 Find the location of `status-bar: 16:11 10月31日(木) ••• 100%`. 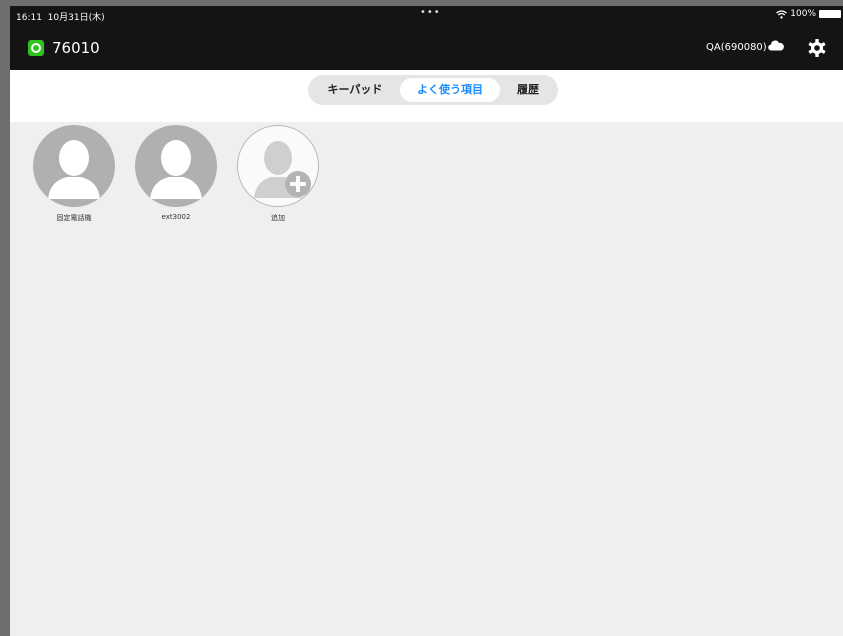

status-bar: 16:11 10月31日(木) ••• 100% is located at coordinates (426, 16).